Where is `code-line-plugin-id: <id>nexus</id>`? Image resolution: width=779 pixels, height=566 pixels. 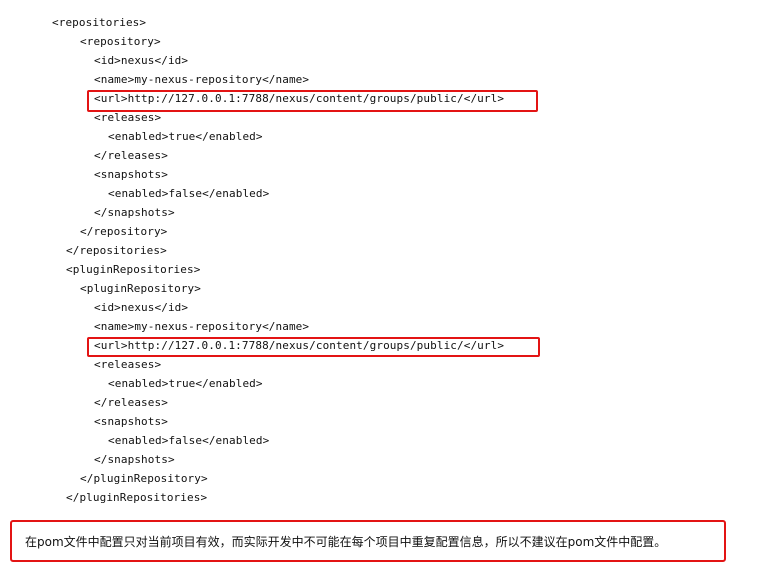 code-line-plugin-id: <id>nexus</id> is located at coordinates (141, 307).